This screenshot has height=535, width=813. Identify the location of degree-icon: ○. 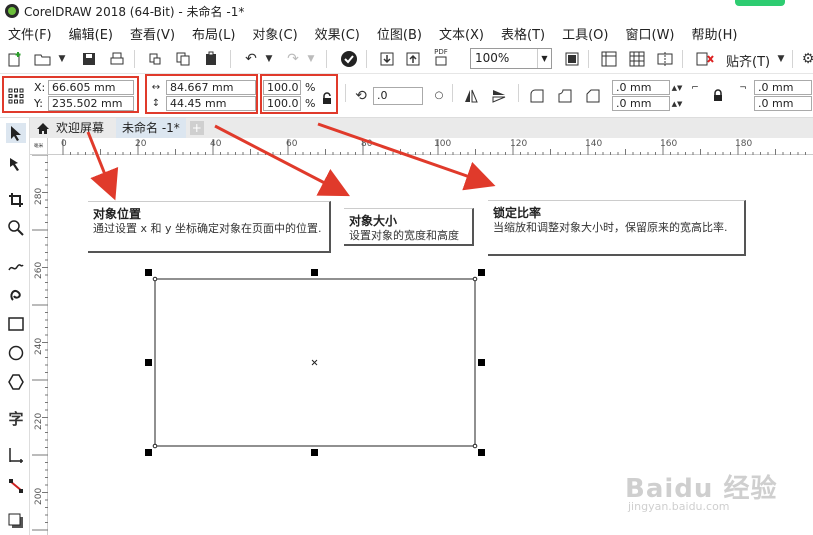
(439, 95).